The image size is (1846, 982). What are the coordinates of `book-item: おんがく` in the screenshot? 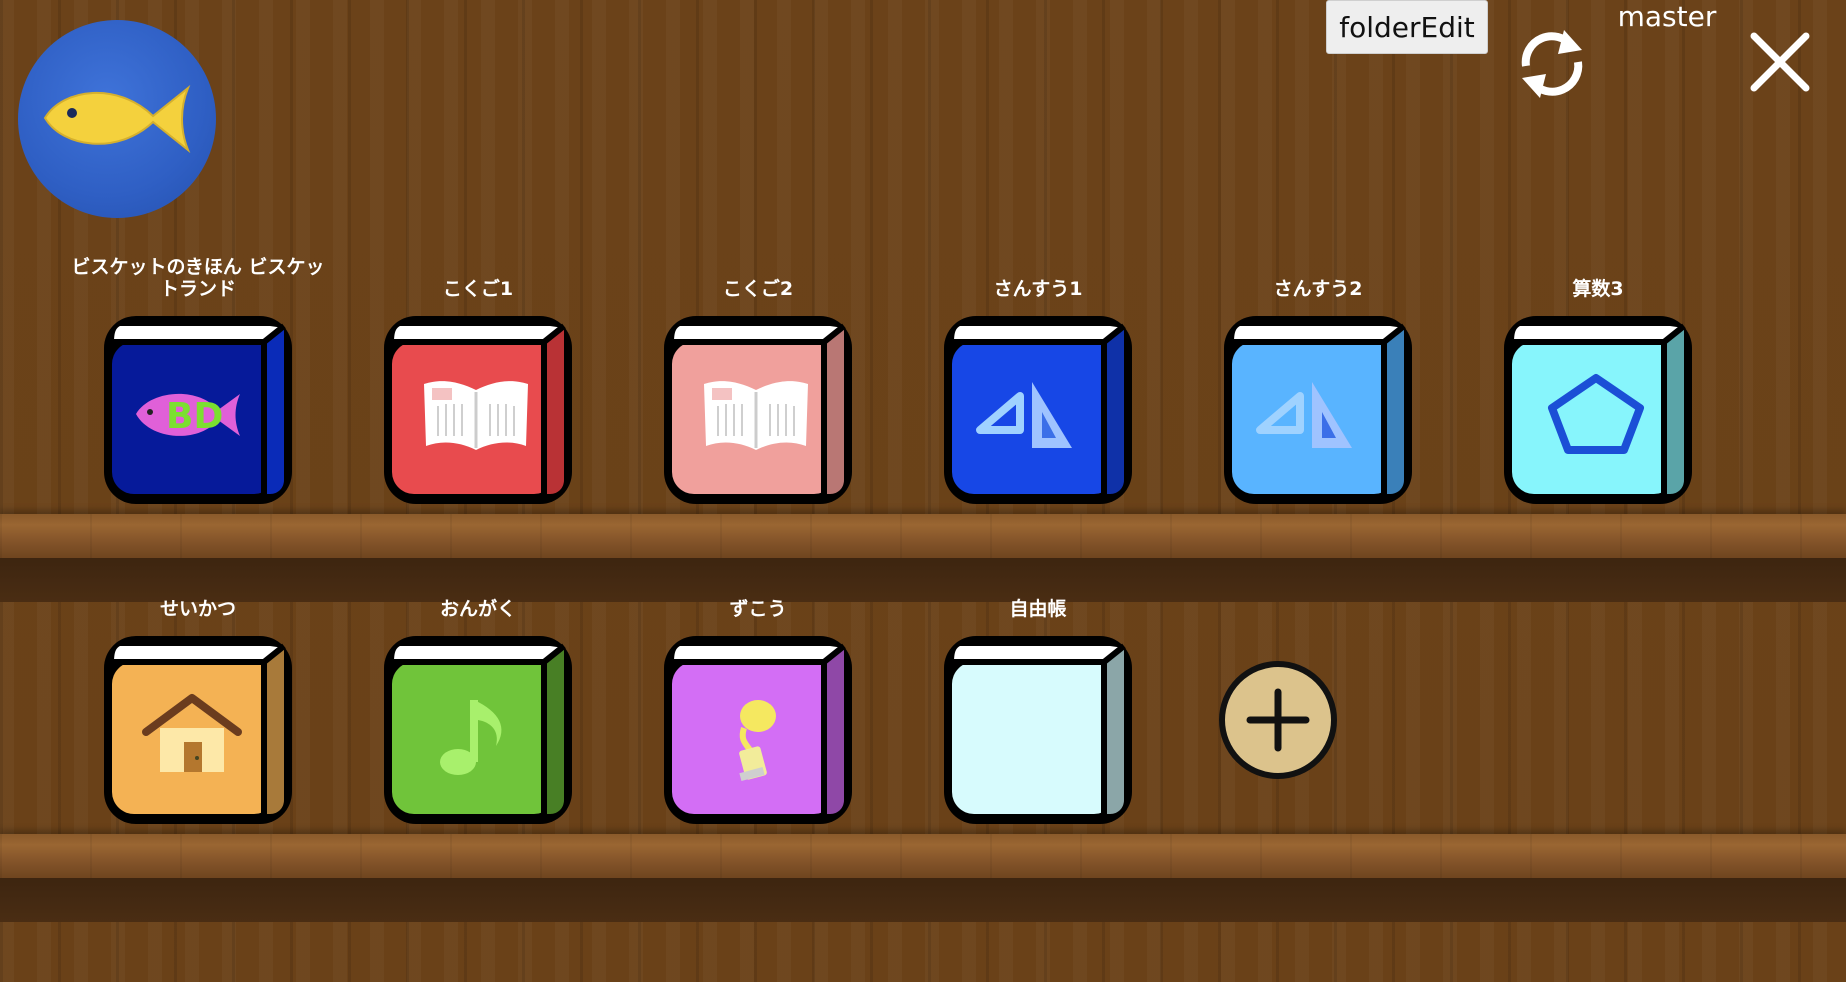 It's located at (478, 705).